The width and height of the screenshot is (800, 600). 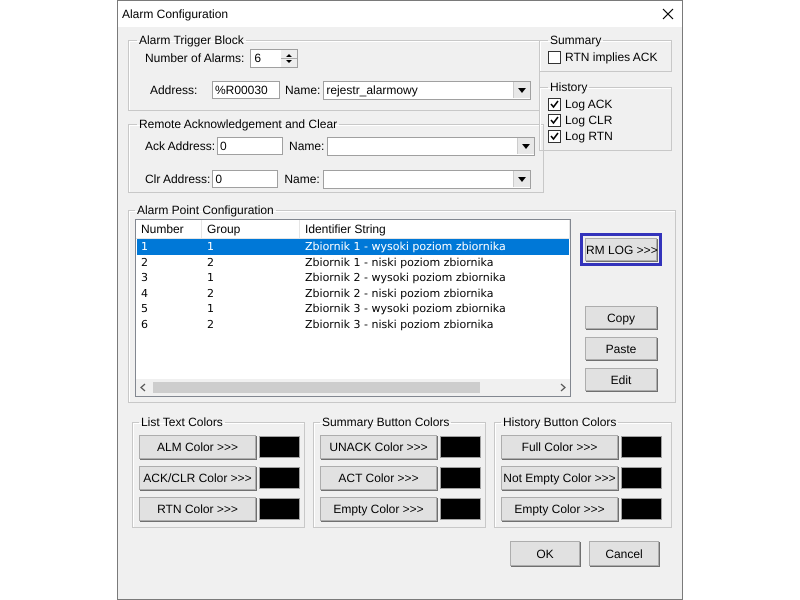 I want to click on color-button: Not Empty Color >>>, so click(x=559, y=478).